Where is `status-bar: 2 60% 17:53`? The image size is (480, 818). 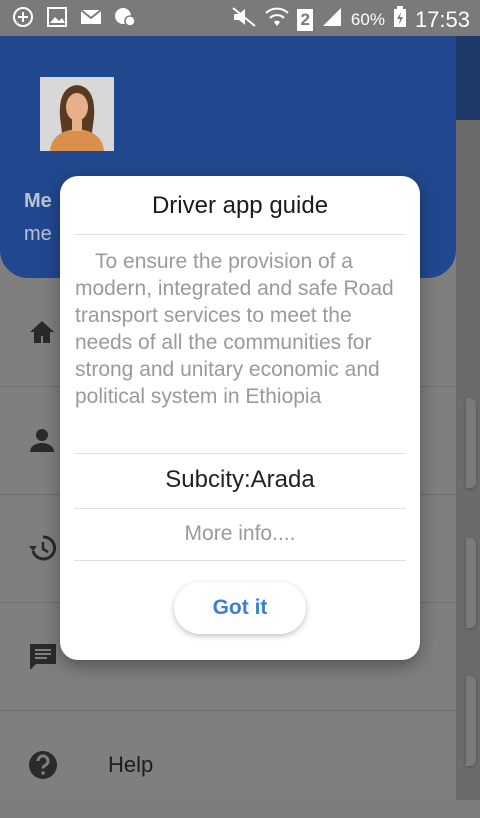 status-bar: 2 60% 17:53 is located at coordinates (240, 18).